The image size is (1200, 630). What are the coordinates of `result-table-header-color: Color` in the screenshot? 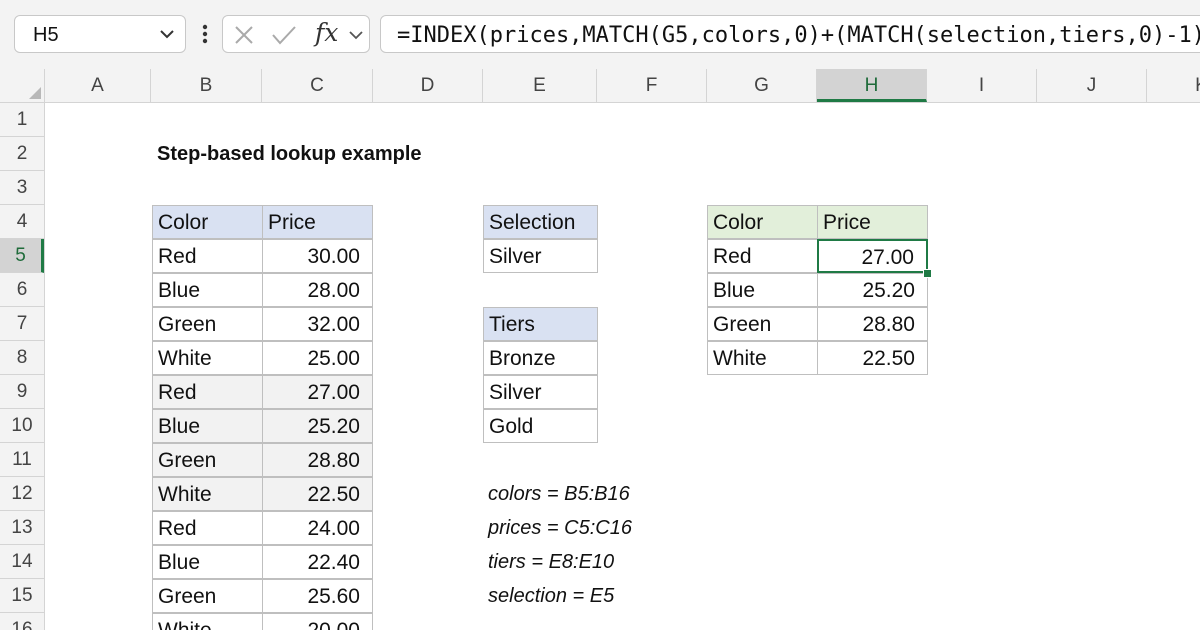 It's located at (762, 222).